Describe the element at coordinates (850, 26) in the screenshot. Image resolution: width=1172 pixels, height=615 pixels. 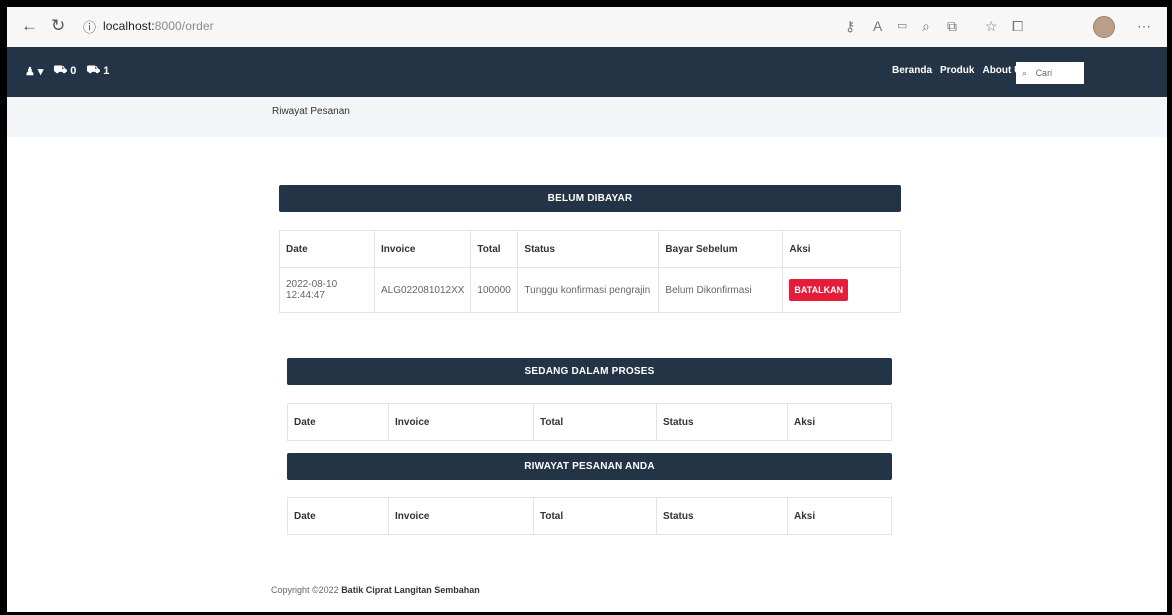
I see `key-icon: ⚷` at that location.